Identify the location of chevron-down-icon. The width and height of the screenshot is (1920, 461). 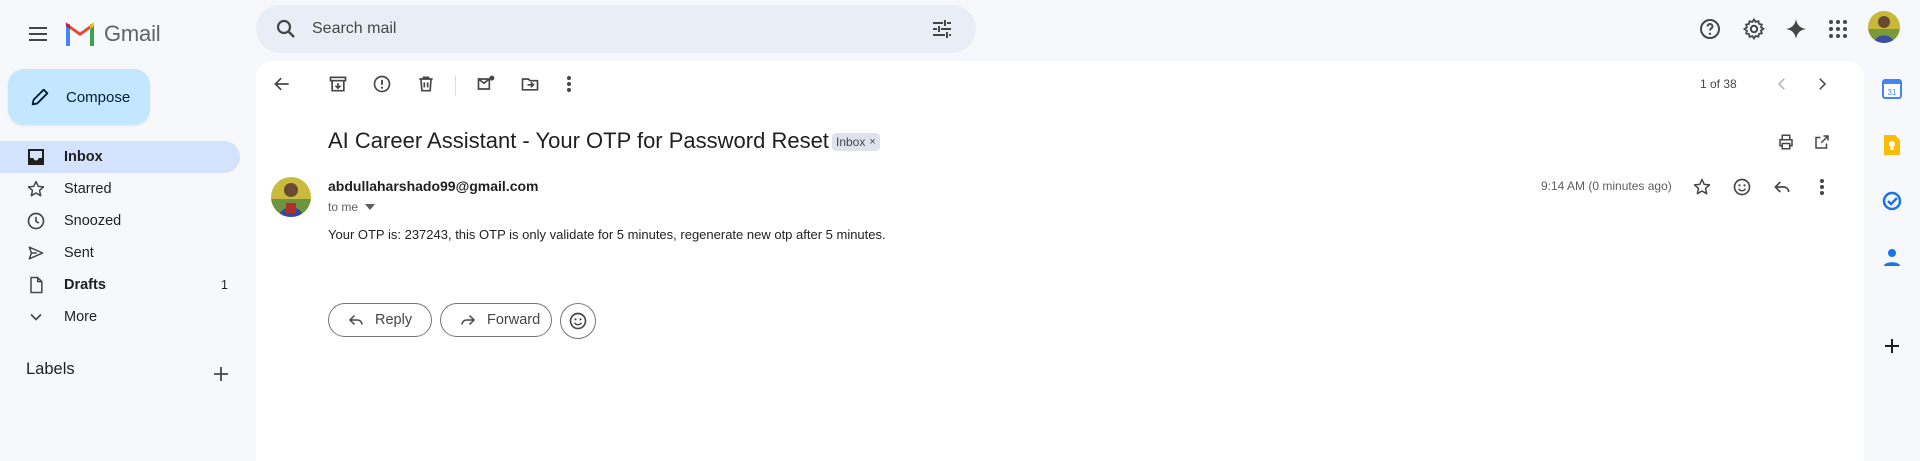
(36, 317).